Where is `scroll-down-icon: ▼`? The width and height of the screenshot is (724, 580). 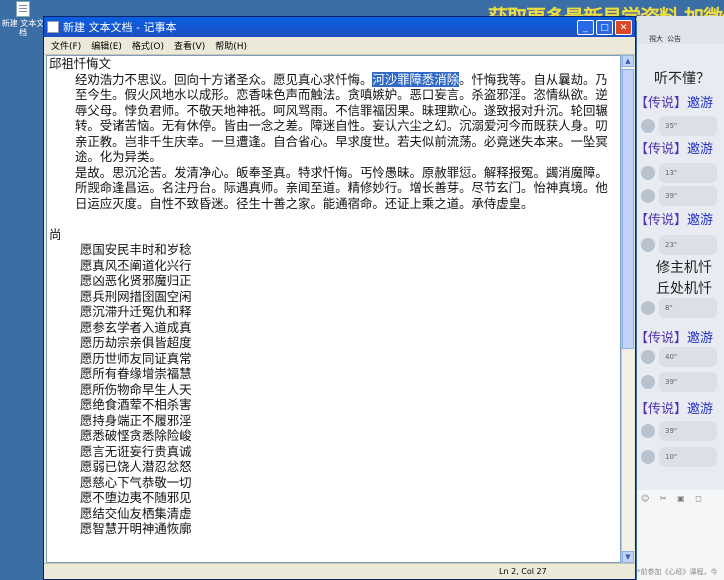 scroll-down-icon: ▼ is located at coordinates (628, 557).